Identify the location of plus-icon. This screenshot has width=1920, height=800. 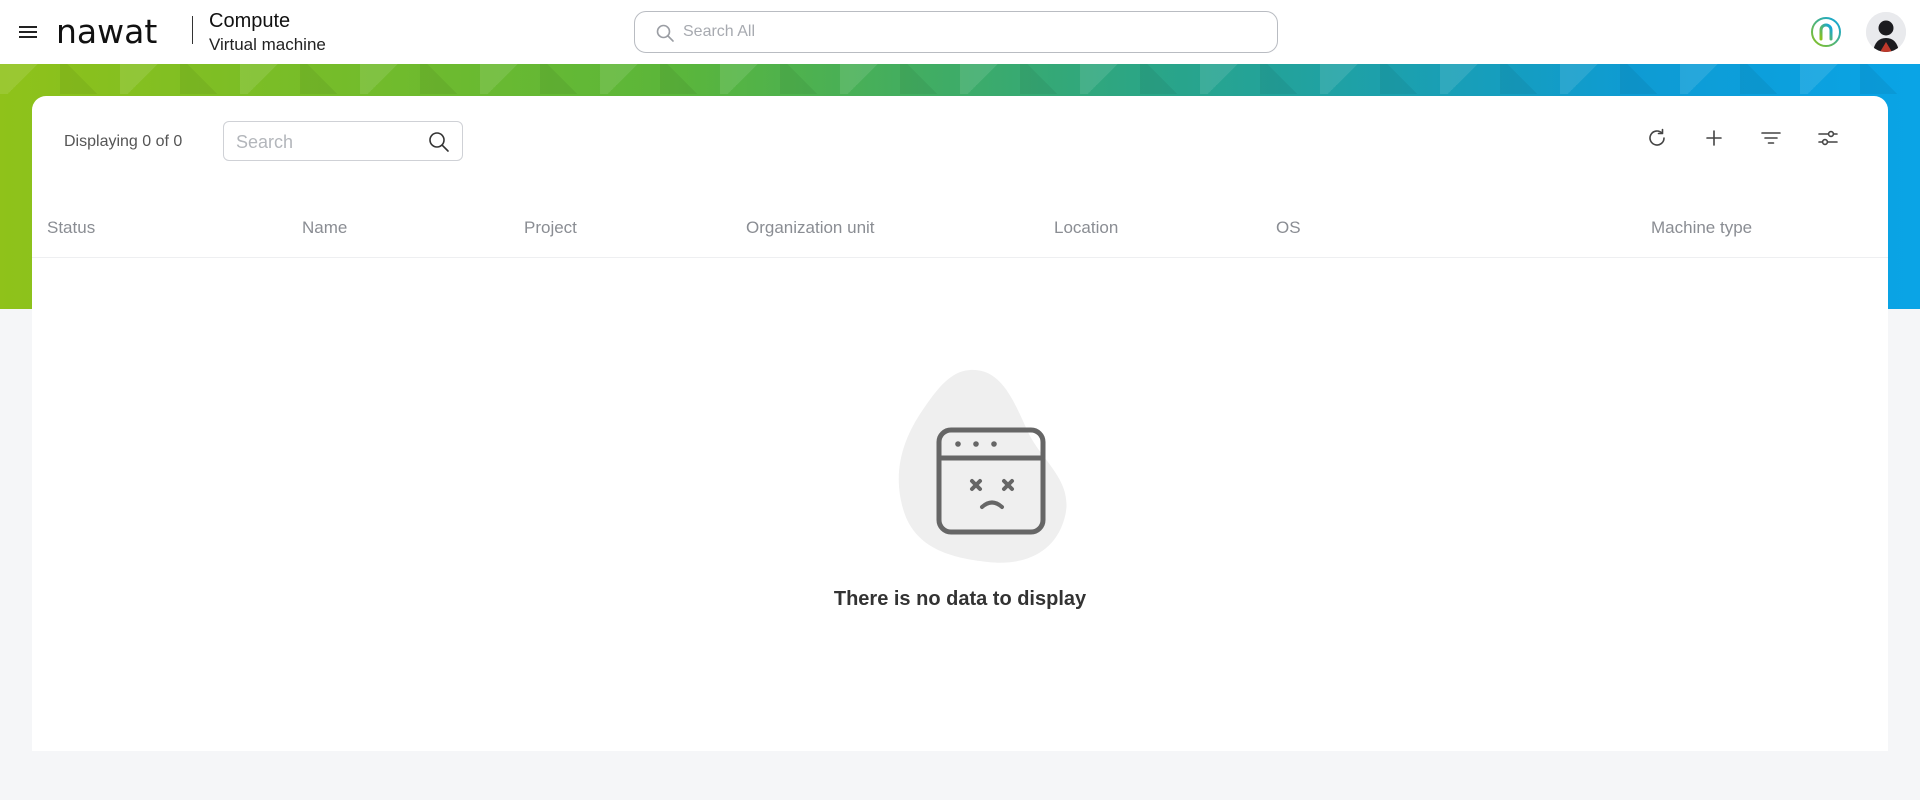
(1714, 140).